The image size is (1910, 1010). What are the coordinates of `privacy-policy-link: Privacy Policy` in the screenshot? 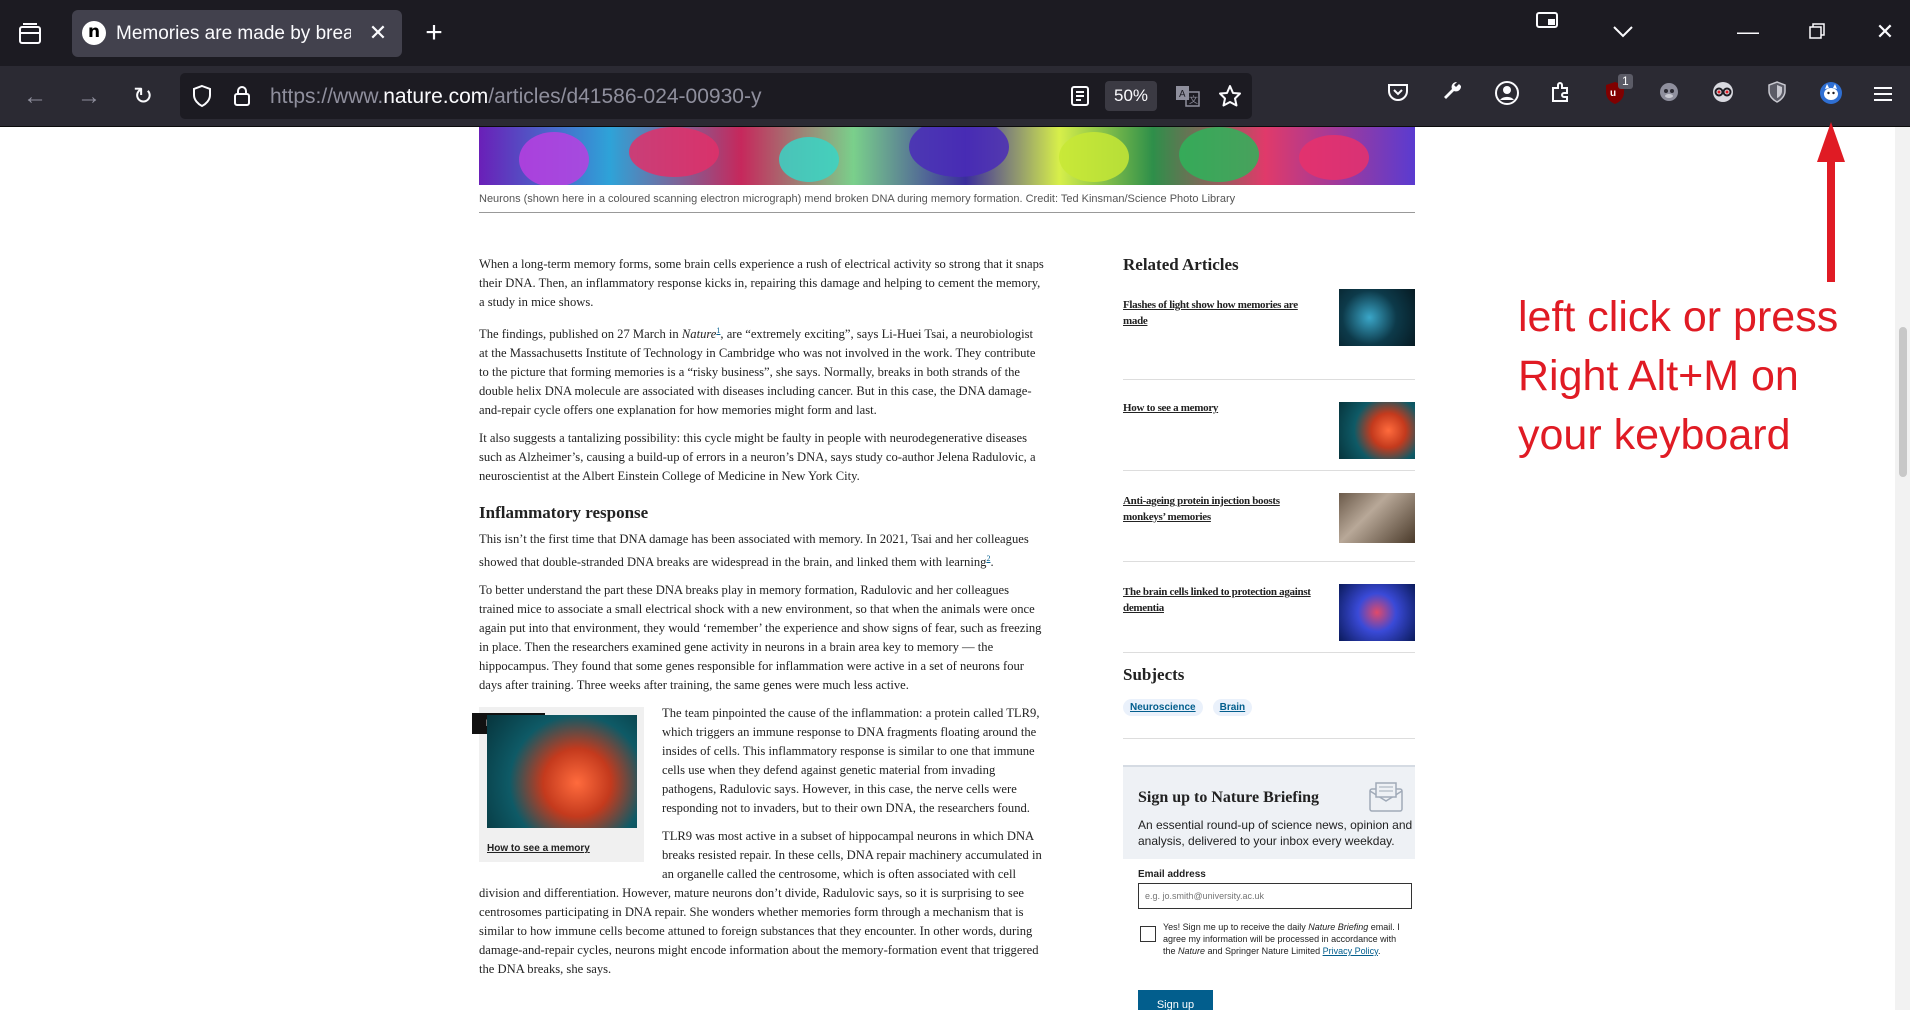 It's located at (1350, 951).